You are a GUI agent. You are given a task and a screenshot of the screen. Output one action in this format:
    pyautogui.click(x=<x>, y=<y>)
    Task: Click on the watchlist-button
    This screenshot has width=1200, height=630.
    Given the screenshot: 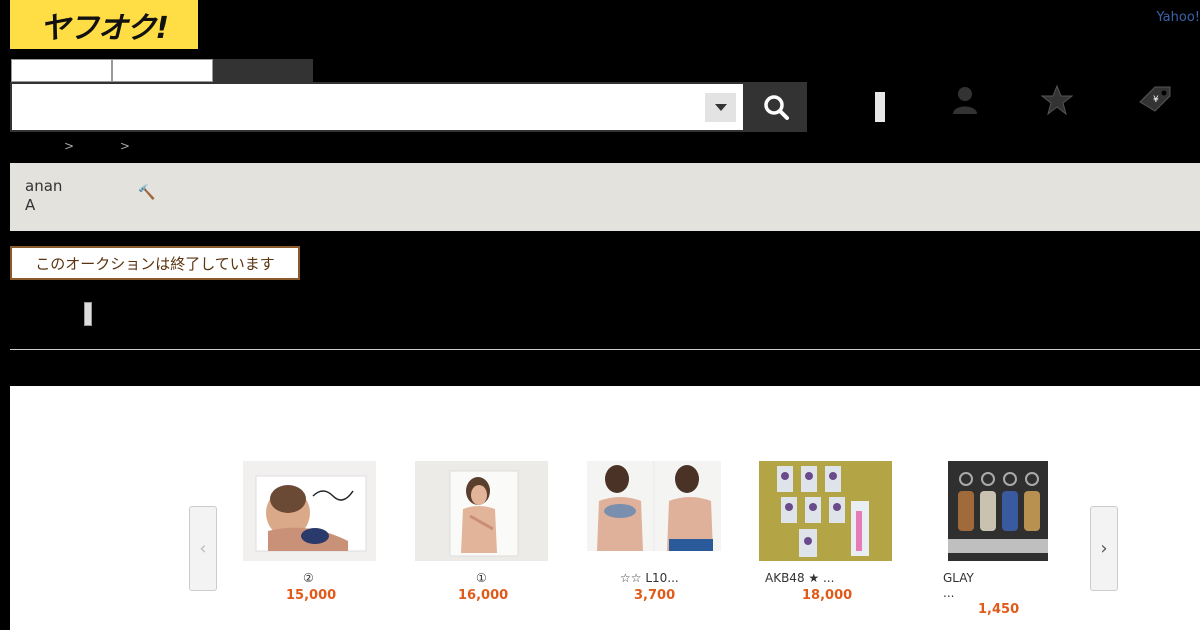 What is the action you would take?
    pyautogui.click(x=1057, y=100)
    